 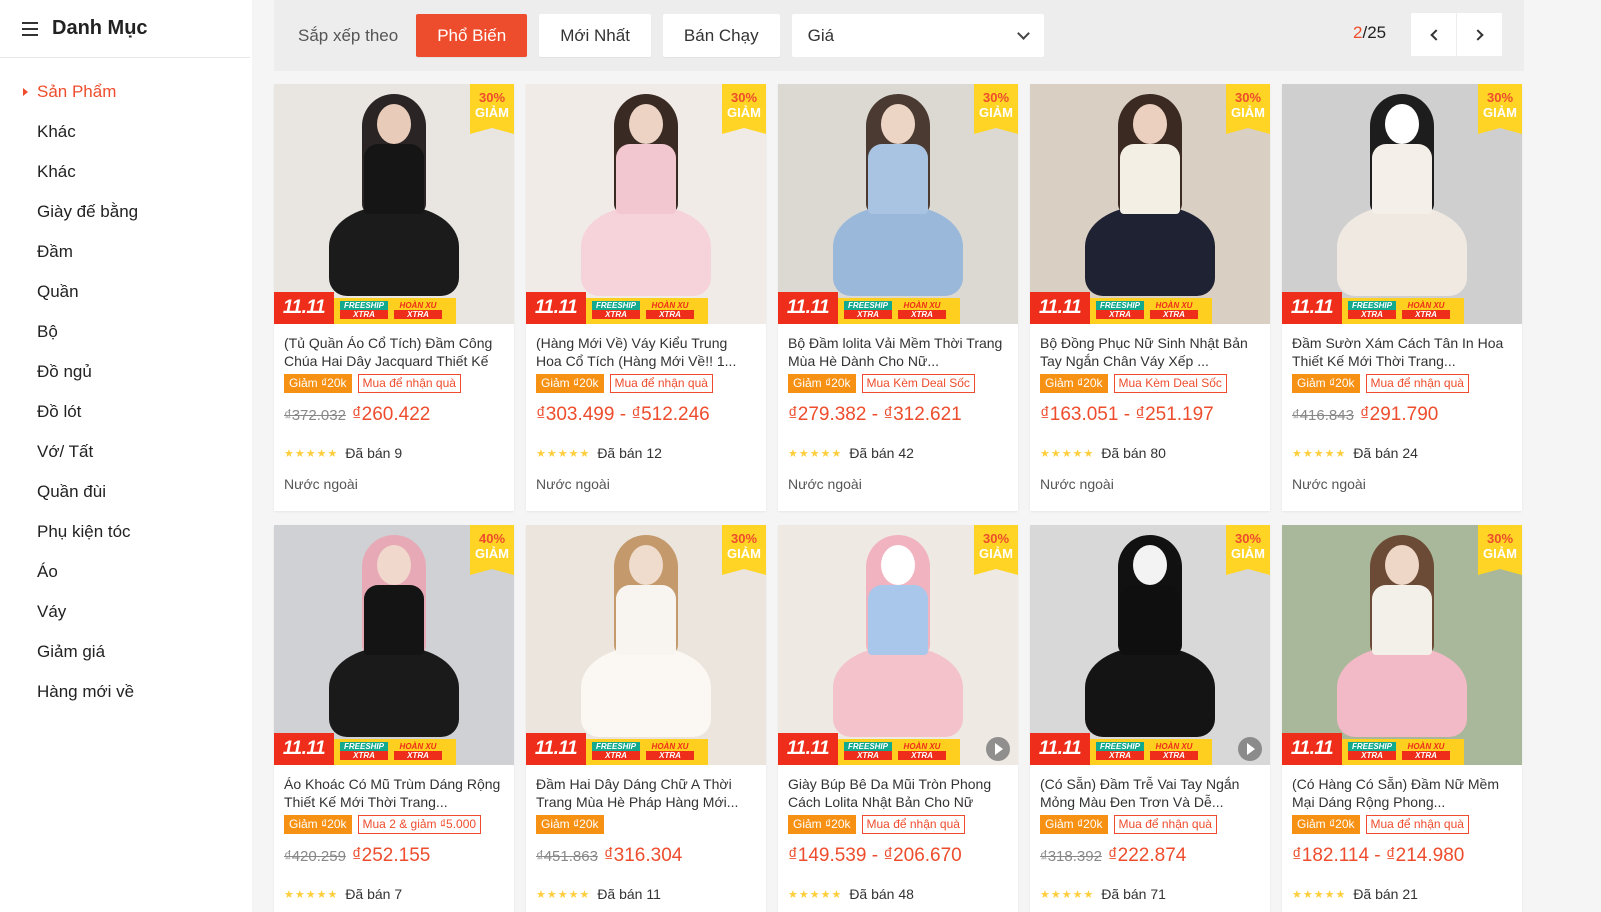 What do you see at coordinates (391, 414) in the screenshot?
I see `sale-price: ₫260.422` at bounding box center [391, 414].